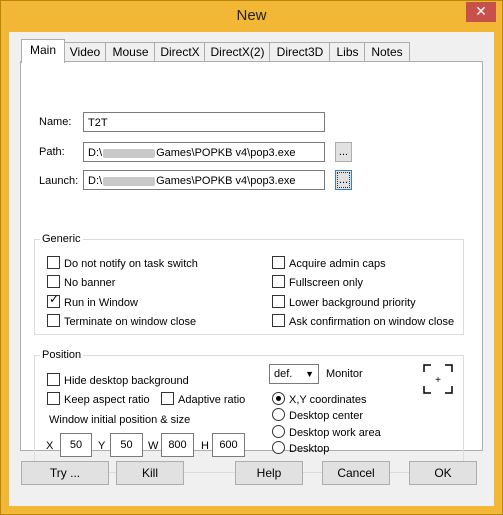  I want to click on x-label: X, so click(50, 446).